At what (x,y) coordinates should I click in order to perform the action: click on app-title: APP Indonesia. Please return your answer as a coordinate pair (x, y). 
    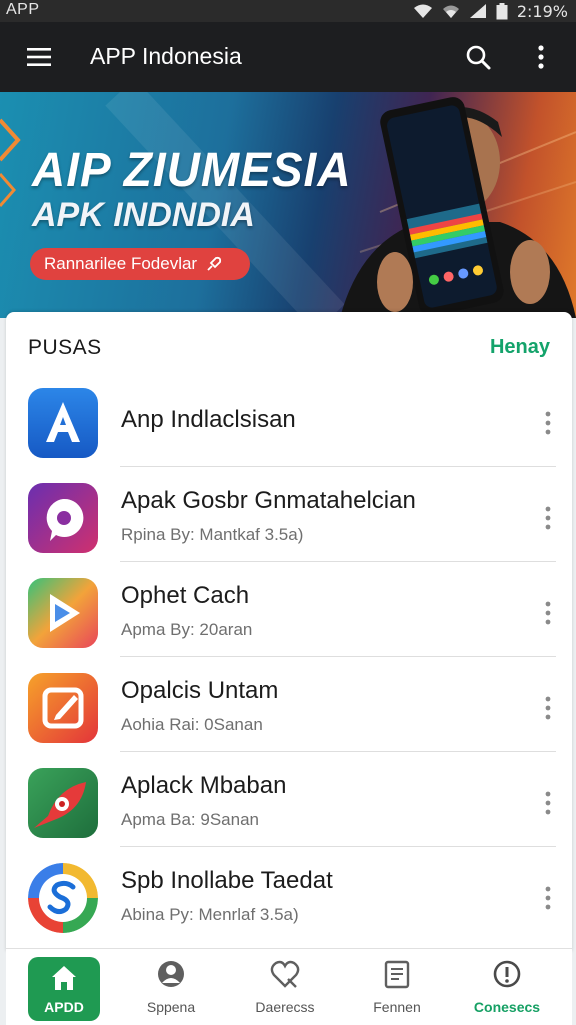
    Looking at the image, I should click on (166, 56).